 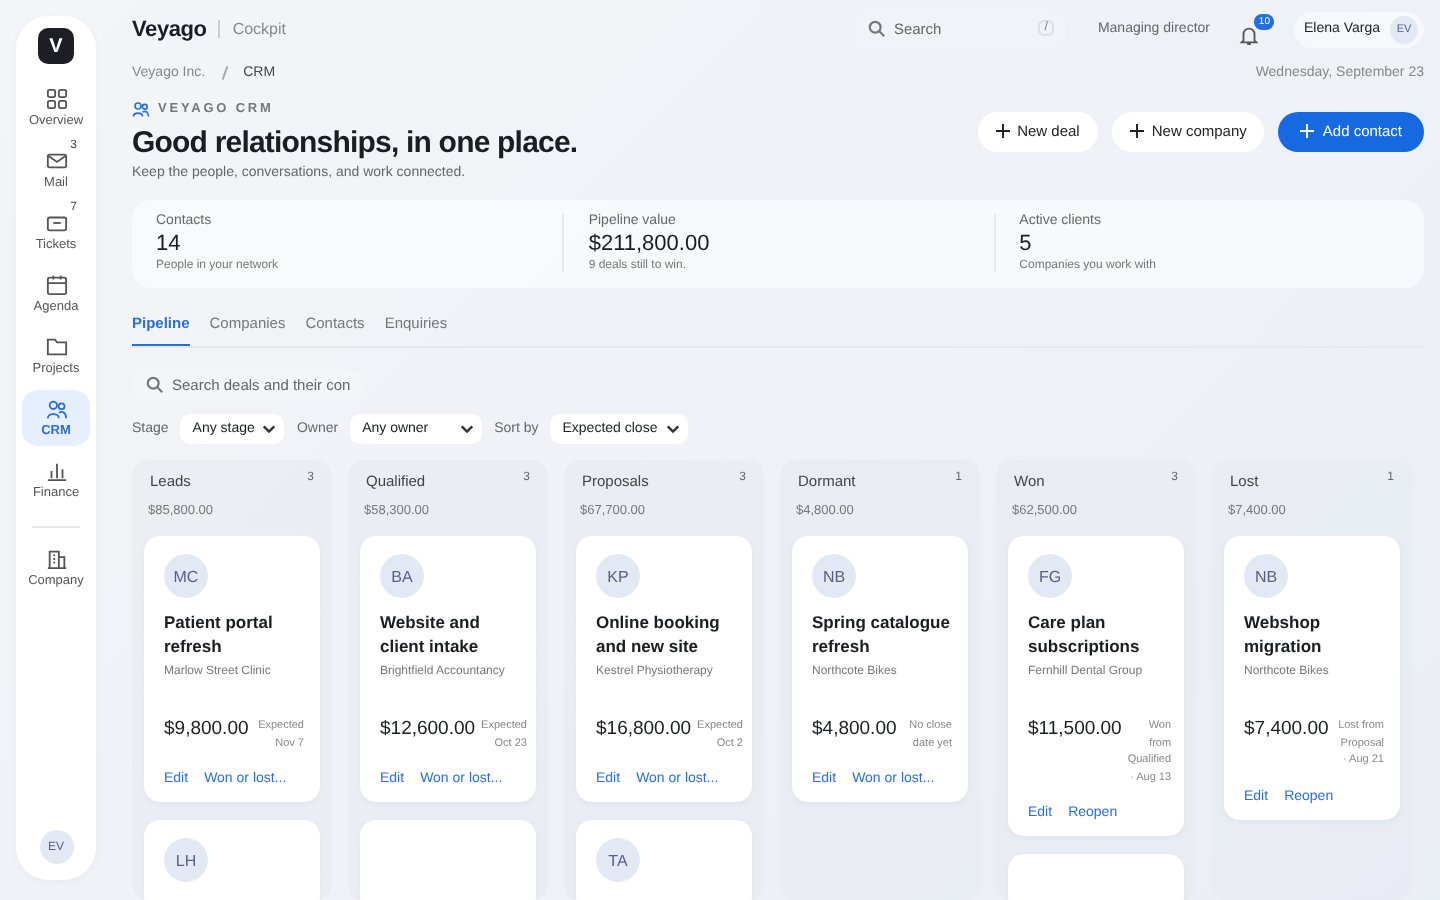 I want to click on mail-icon, so click(x=56, y=161).